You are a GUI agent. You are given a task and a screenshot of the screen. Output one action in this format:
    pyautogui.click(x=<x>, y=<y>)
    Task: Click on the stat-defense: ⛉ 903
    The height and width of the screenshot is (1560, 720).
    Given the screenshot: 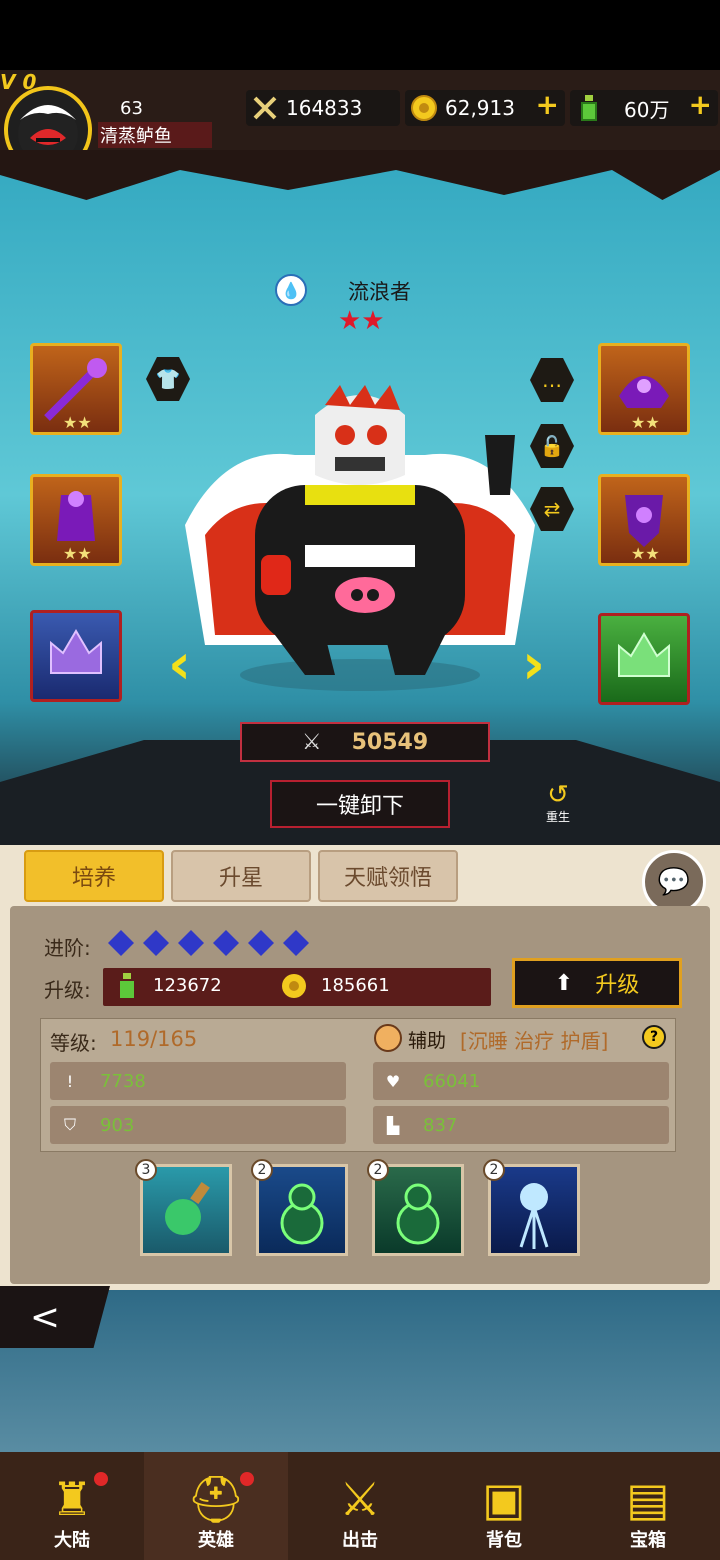 What is the action you would take?
    pyautogui.click(x=198, y=1125)
    